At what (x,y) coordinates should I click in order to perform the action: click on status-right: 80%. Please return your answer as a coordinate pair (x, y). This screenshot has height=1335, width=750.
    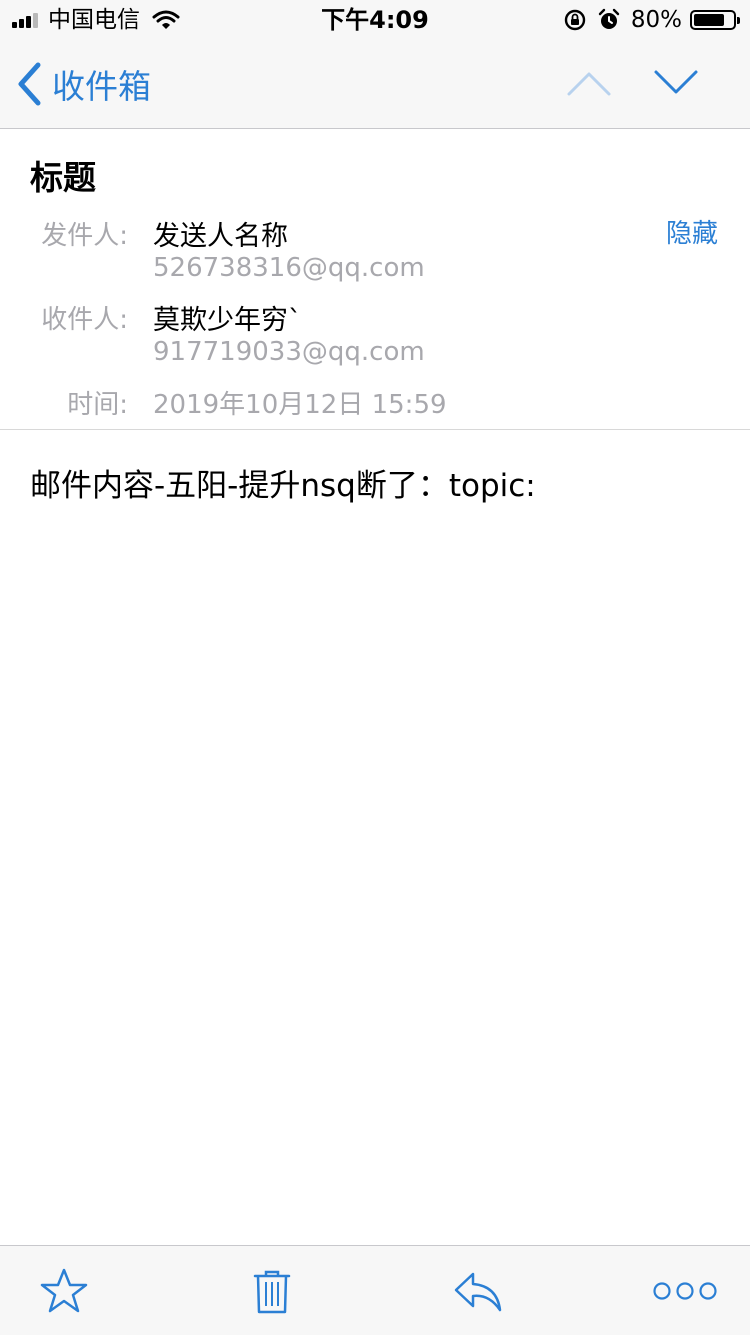
    Looking at the image, I should click on (651, 20).